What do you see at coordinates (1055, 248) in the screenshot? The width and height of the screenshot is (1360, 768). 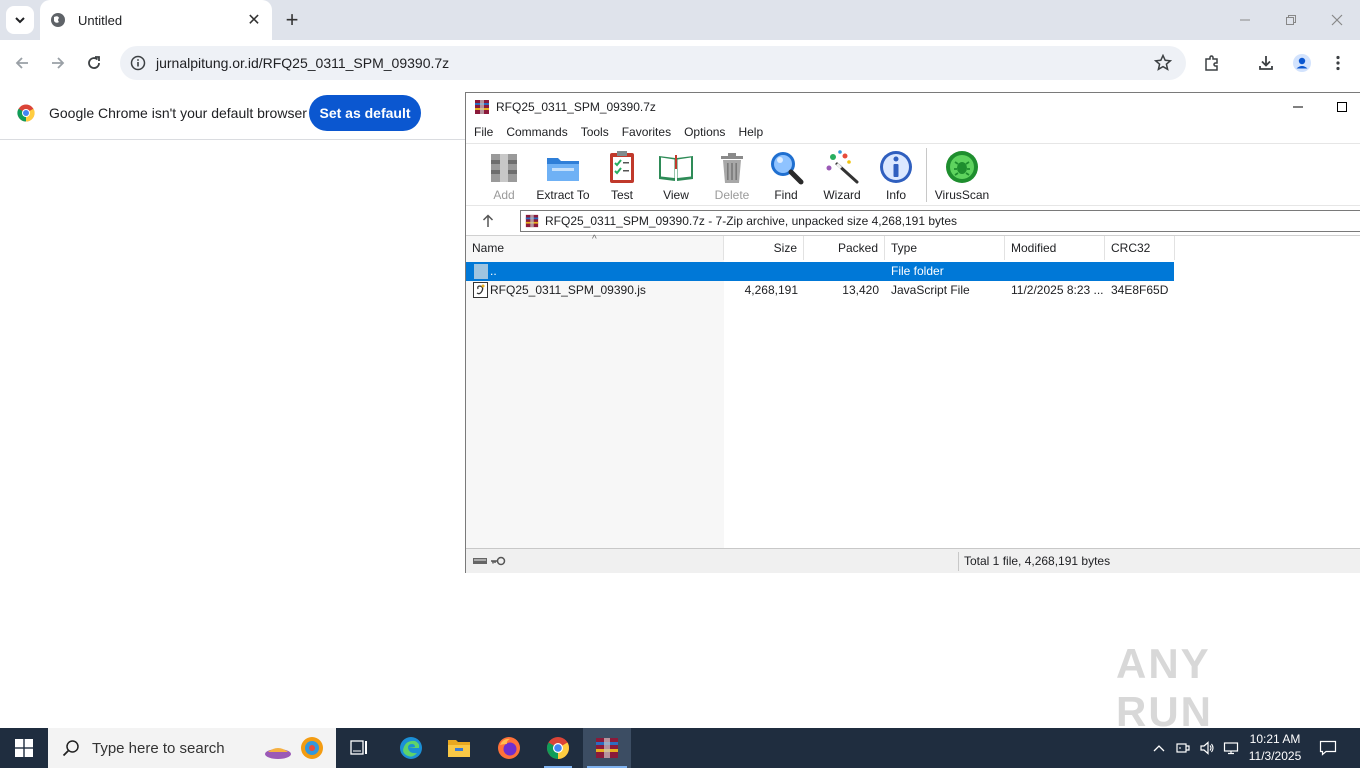 I see `column-header-modified: Modified` at bounding box center [1055, 248].